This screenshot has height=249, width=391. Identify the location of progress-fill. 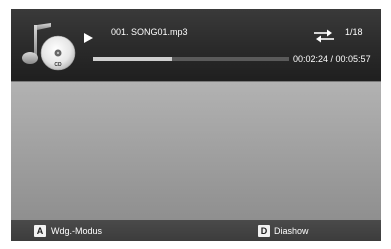
(132, 59).